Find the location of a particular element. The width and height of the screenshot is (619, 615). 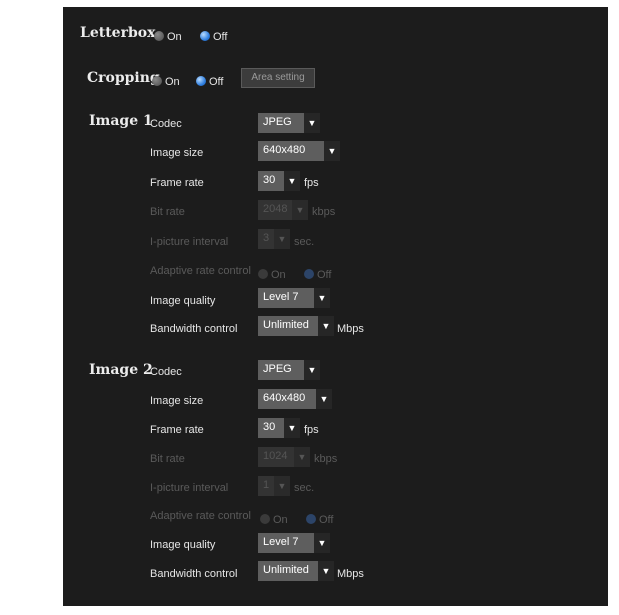

image1-framerate-label: Frame rate is located at coordinates (177, 183).